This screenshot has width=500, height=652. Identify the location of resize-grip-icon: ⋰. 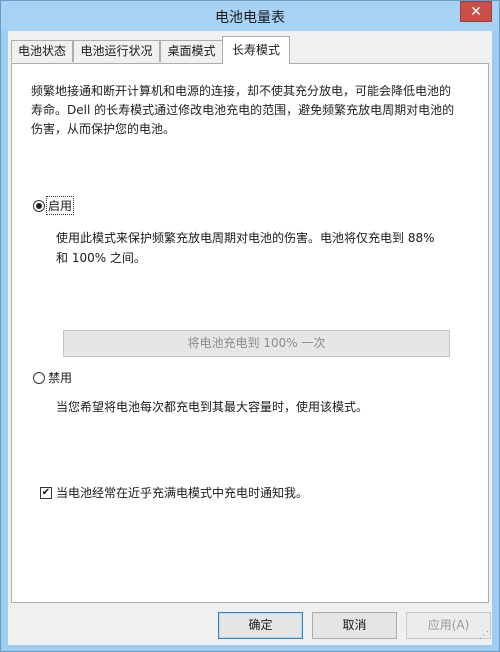
(483, 636).